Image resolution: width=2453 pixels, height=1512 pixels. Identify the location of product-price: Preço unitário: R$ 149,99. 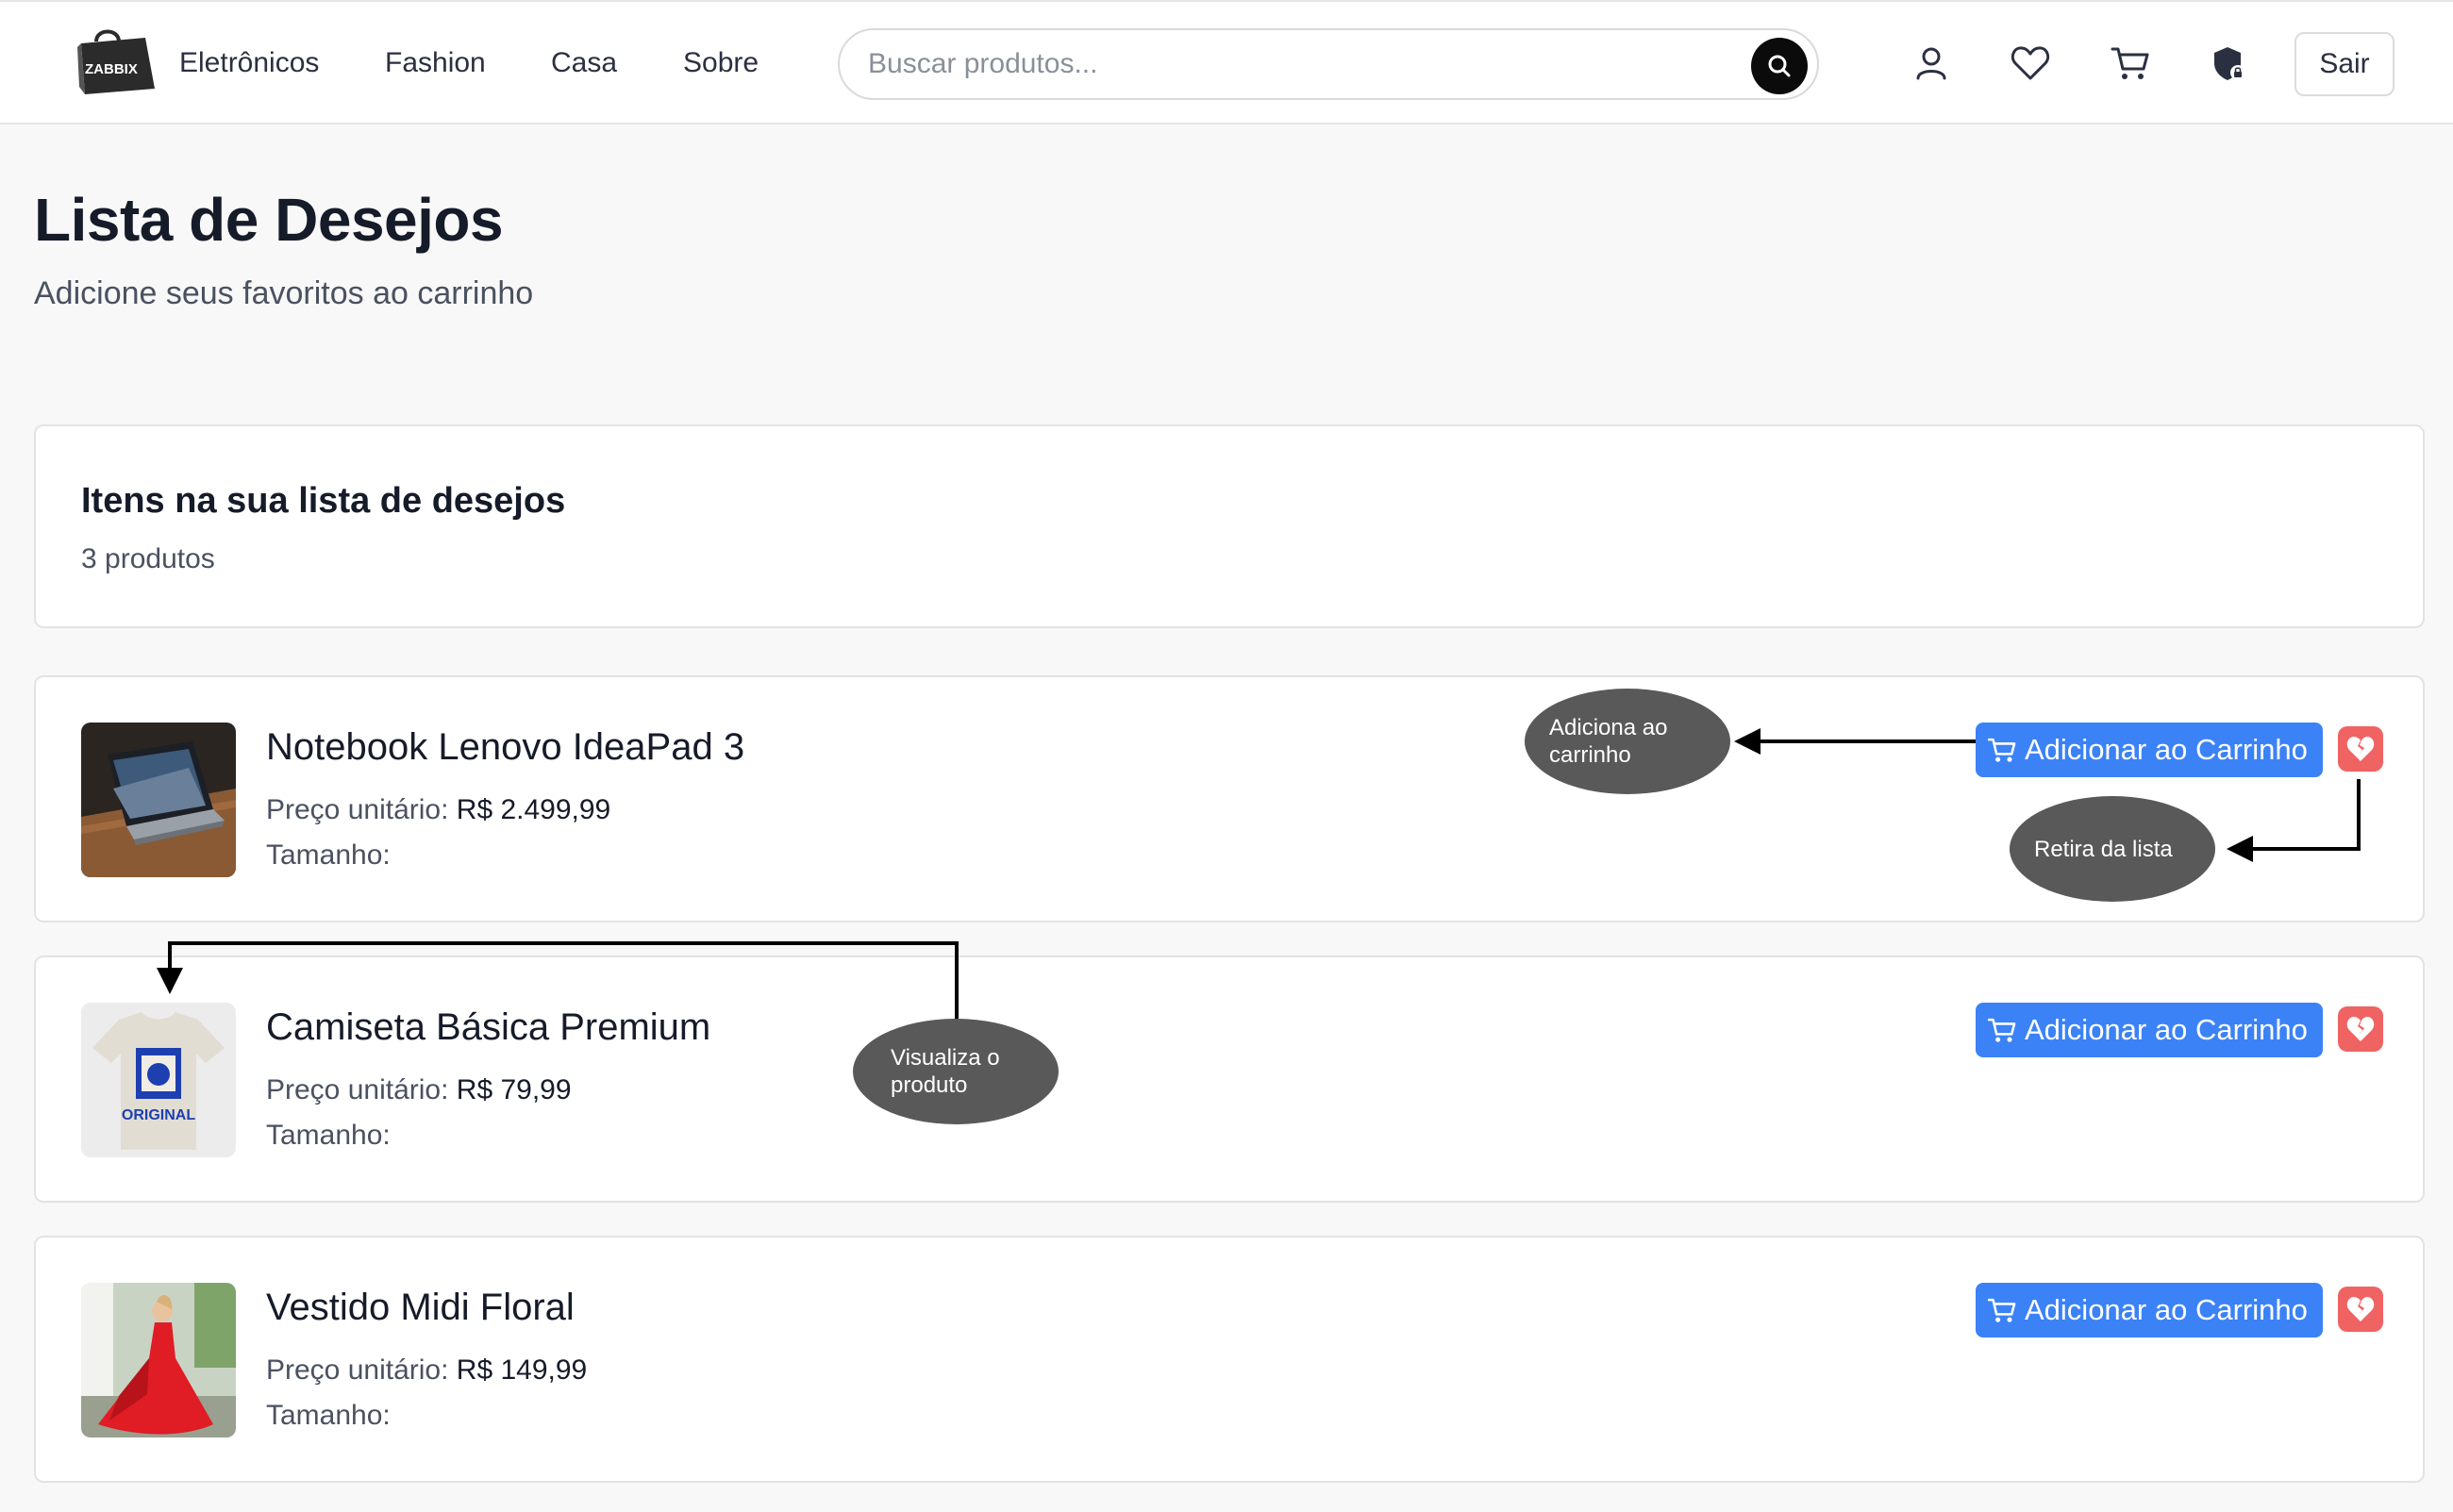
(426, 1370).